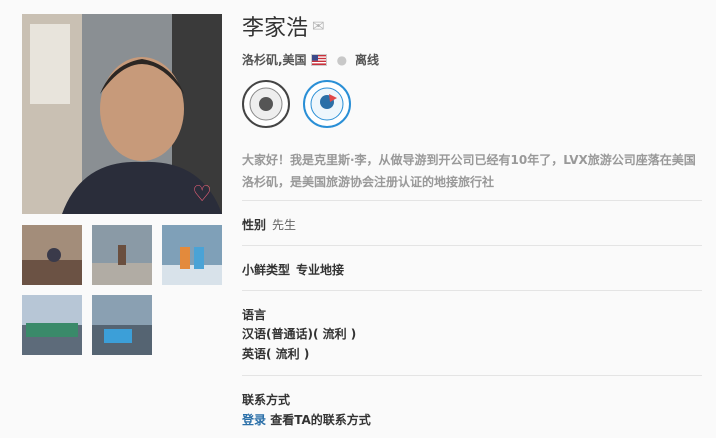 This screenshot has height=438, width=716. What do you see at coordinates (202, 195) in the screenshot?
I see `favorite-heart-icon: ♡` at bounding box center [202, 195].